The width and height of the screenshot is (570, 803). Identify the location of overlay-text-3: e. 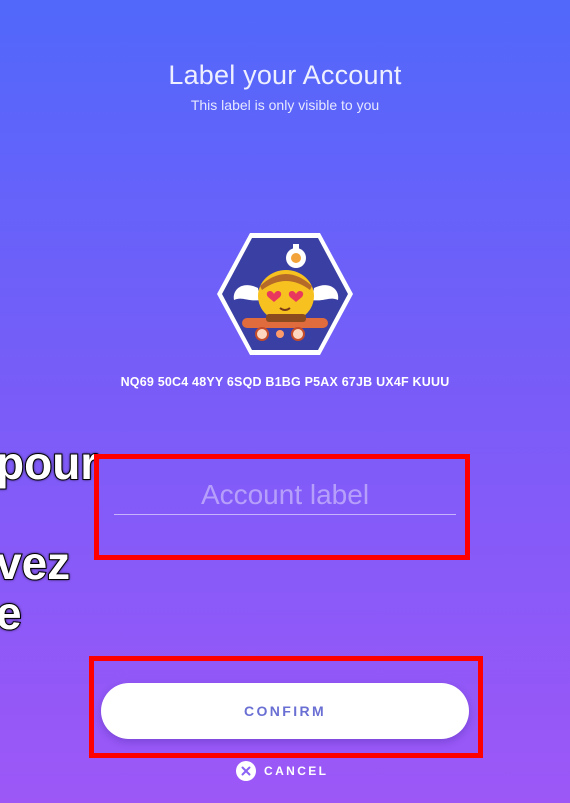
(11, 613).